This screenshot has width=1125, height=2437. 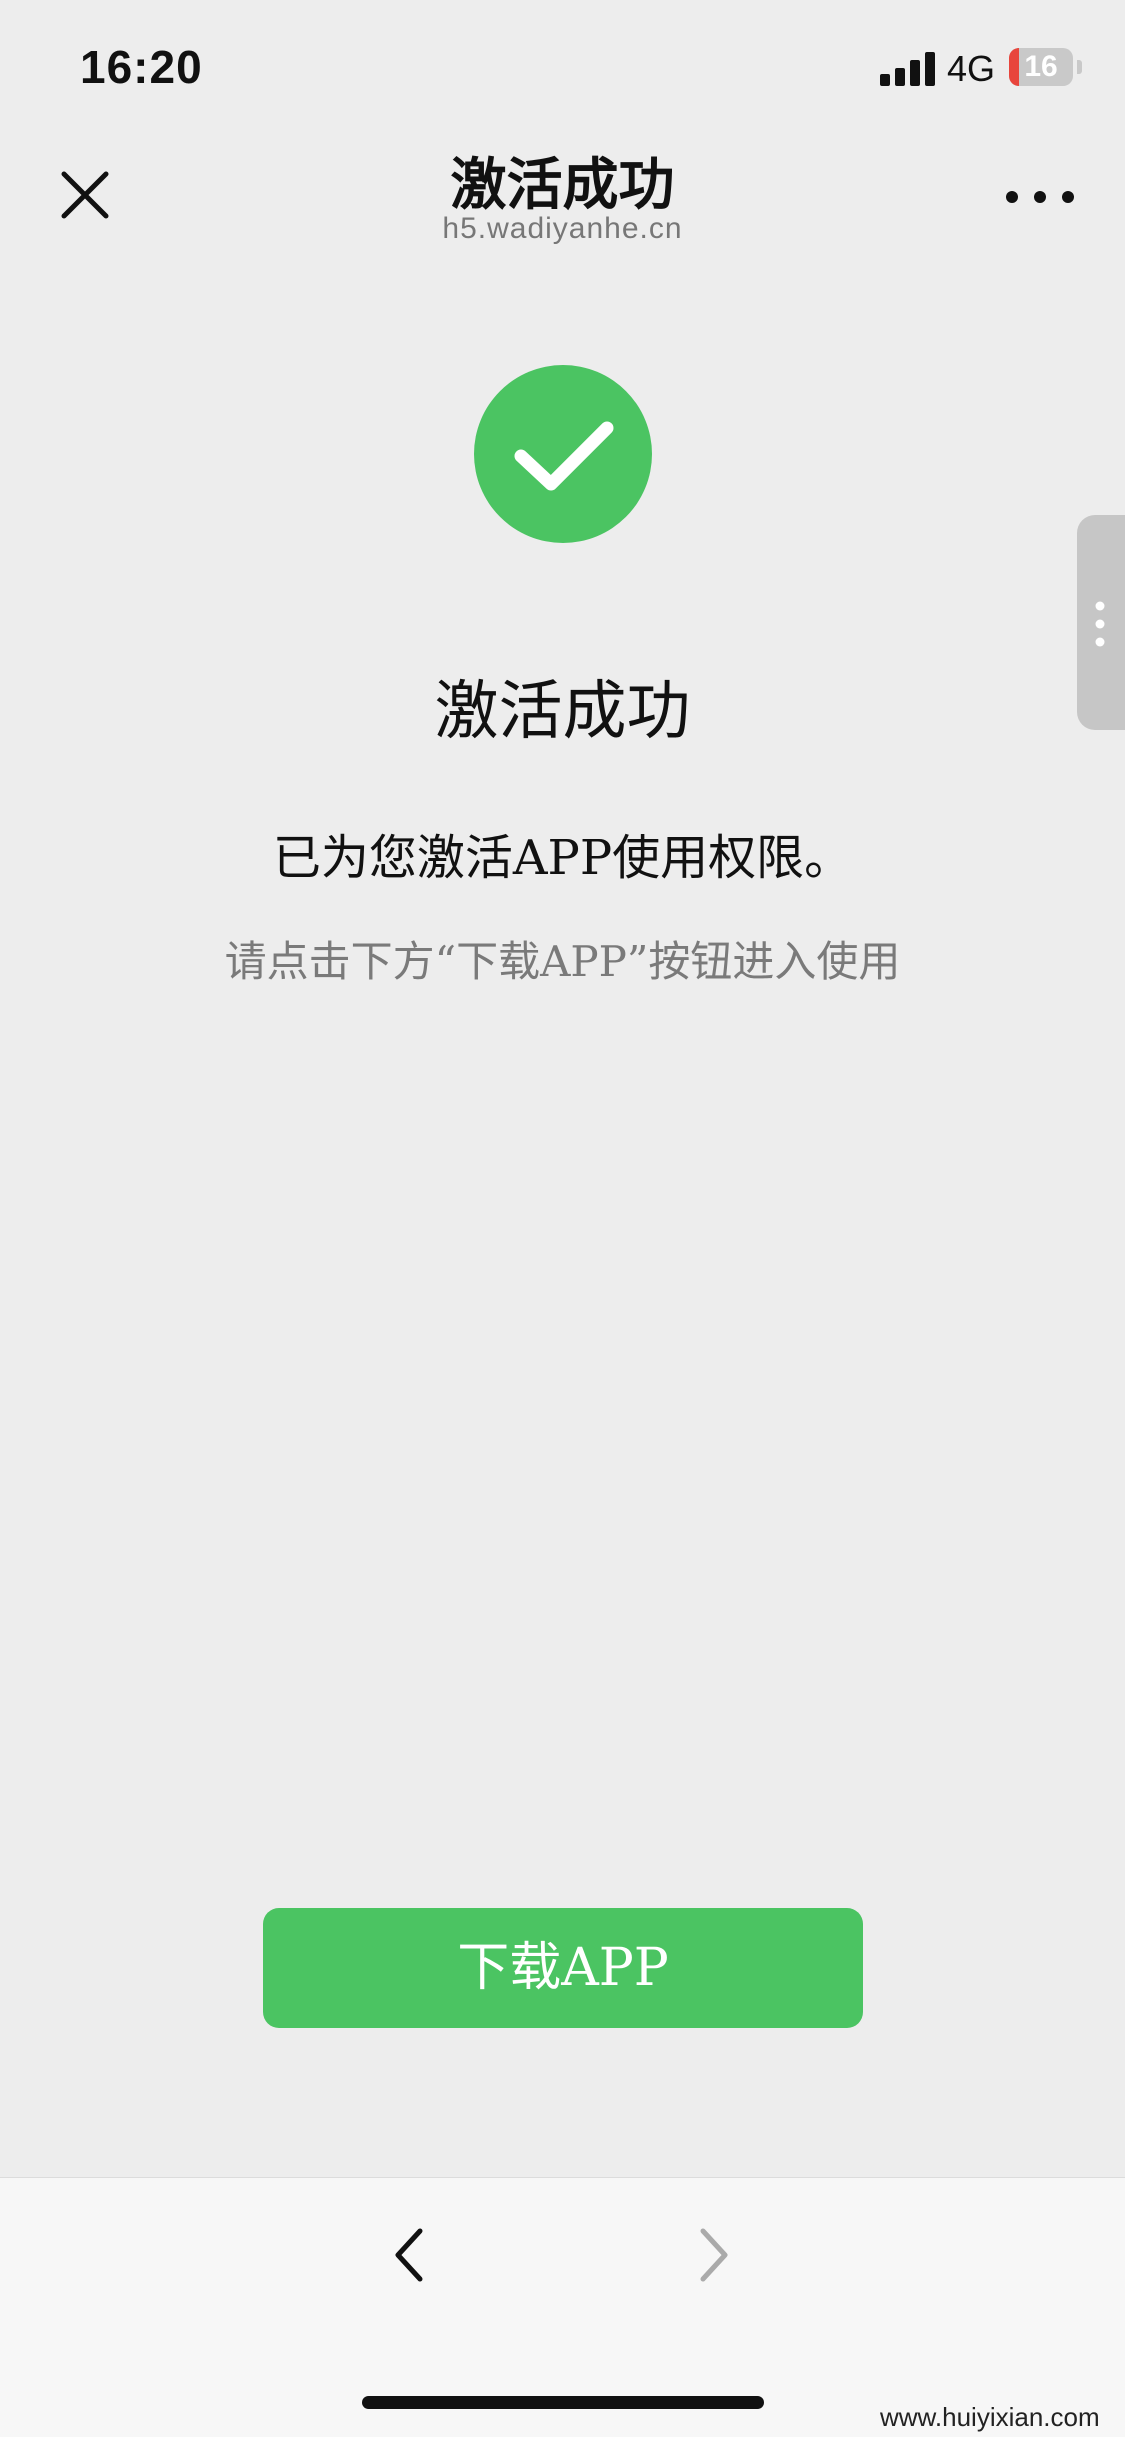 What do you see at coordinates (563, 1968) in the screenshot?
I see `download-app-button: 下载APP` at bounding box center [563, 1968].